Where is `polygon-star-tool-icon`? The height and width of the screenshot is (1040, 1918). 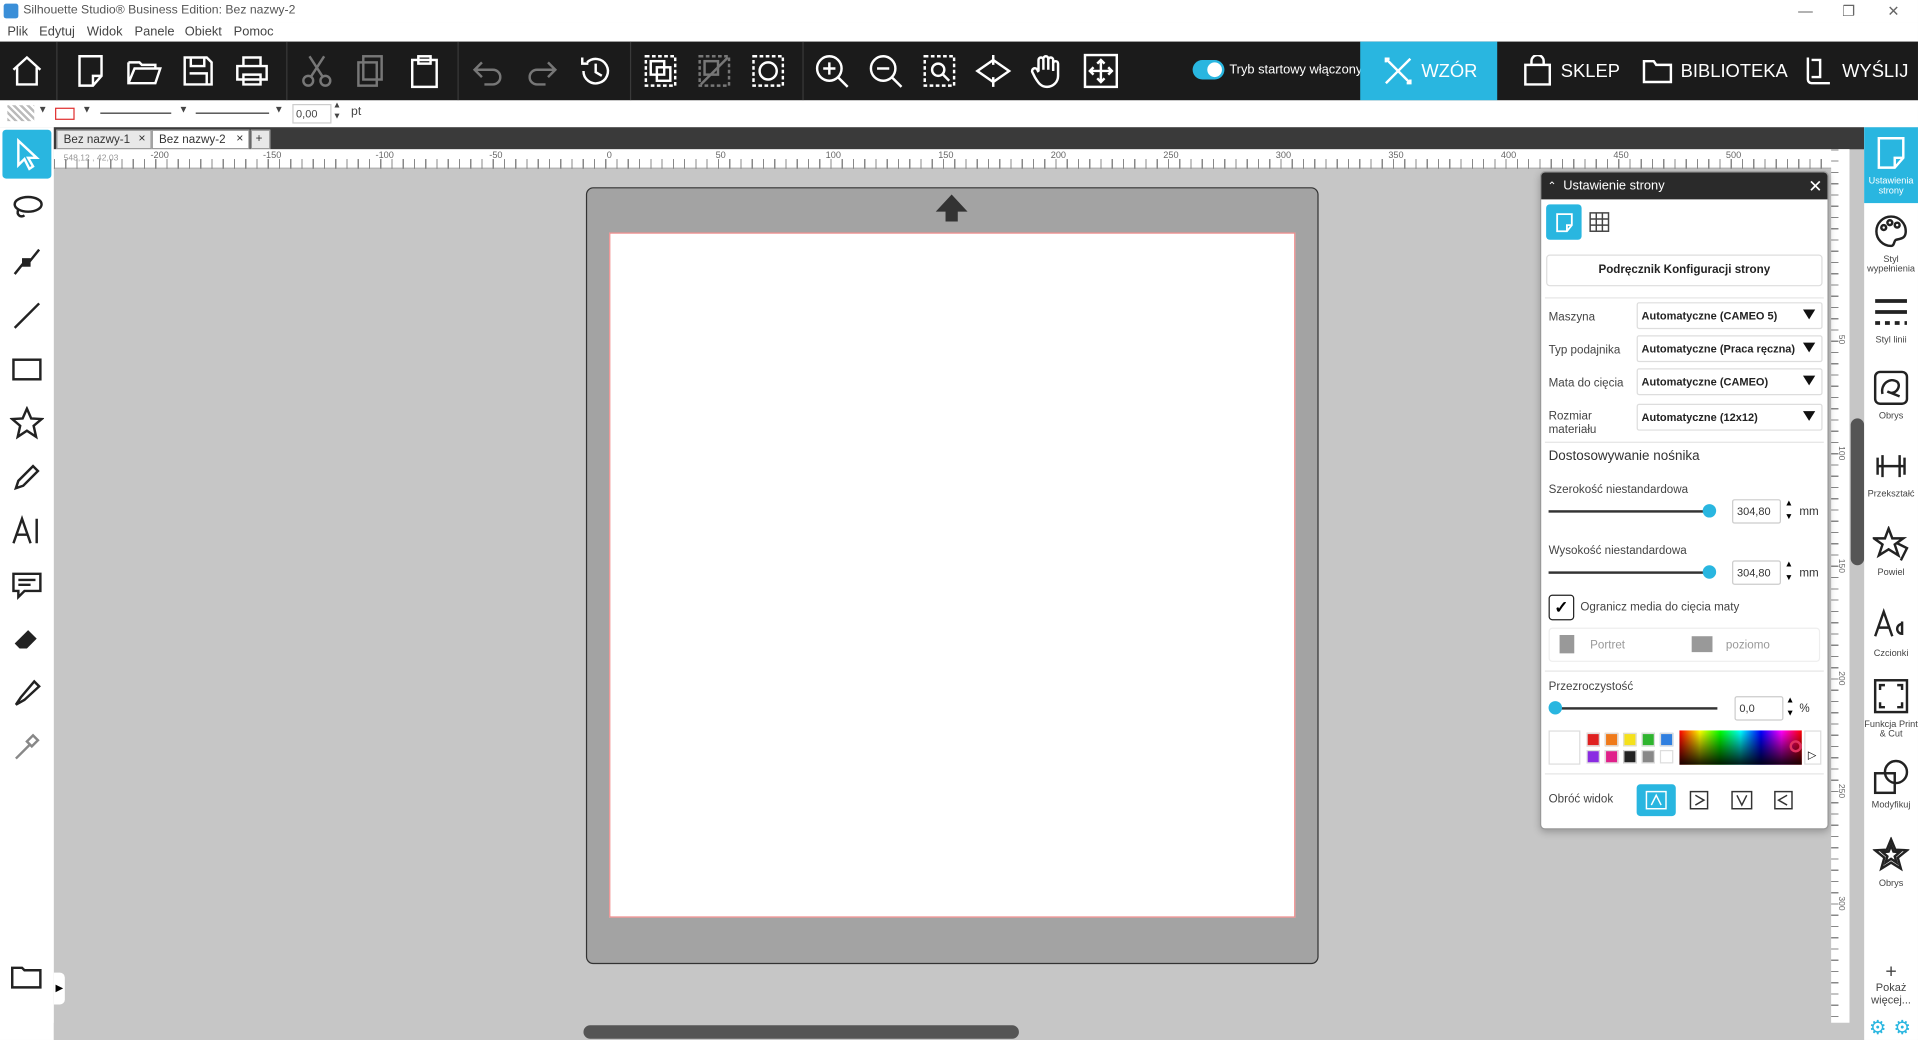
polygon-star-tool-icon is located at coordinates (26, 423).